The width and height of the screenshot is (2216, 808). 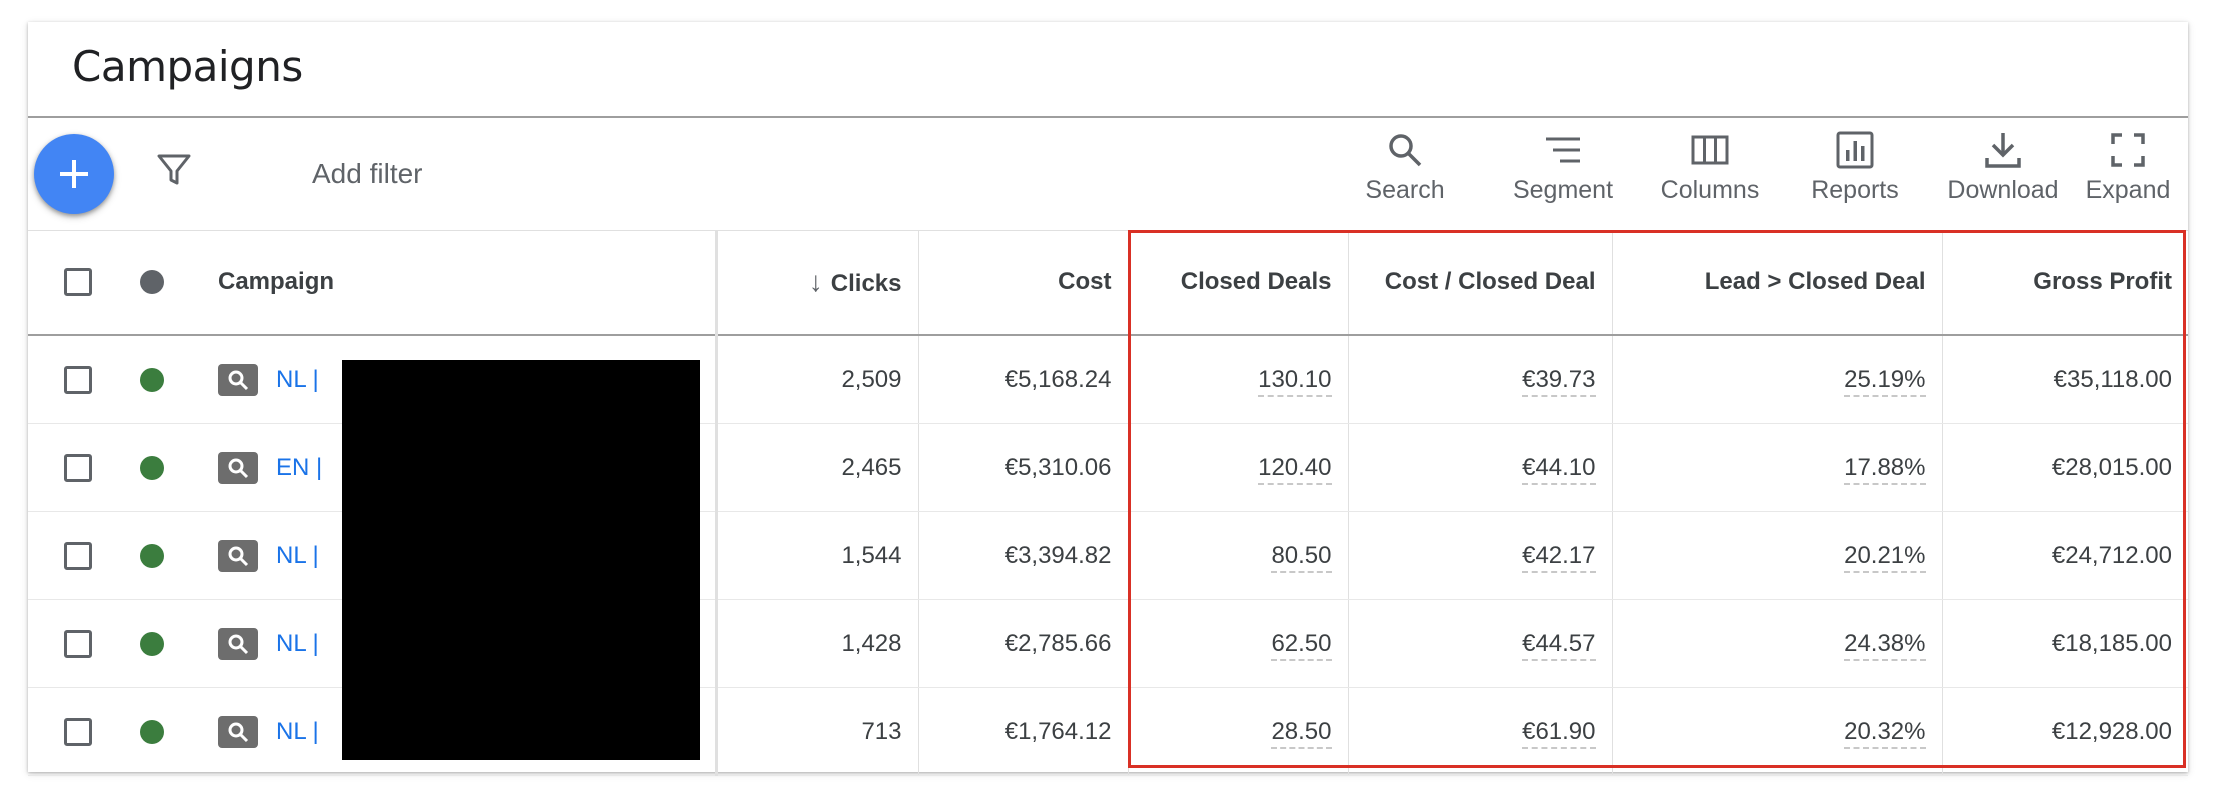 I want to click on cost-per-closed-deal-header: Cost / Closed Deal, so click(x=1480, y=283).